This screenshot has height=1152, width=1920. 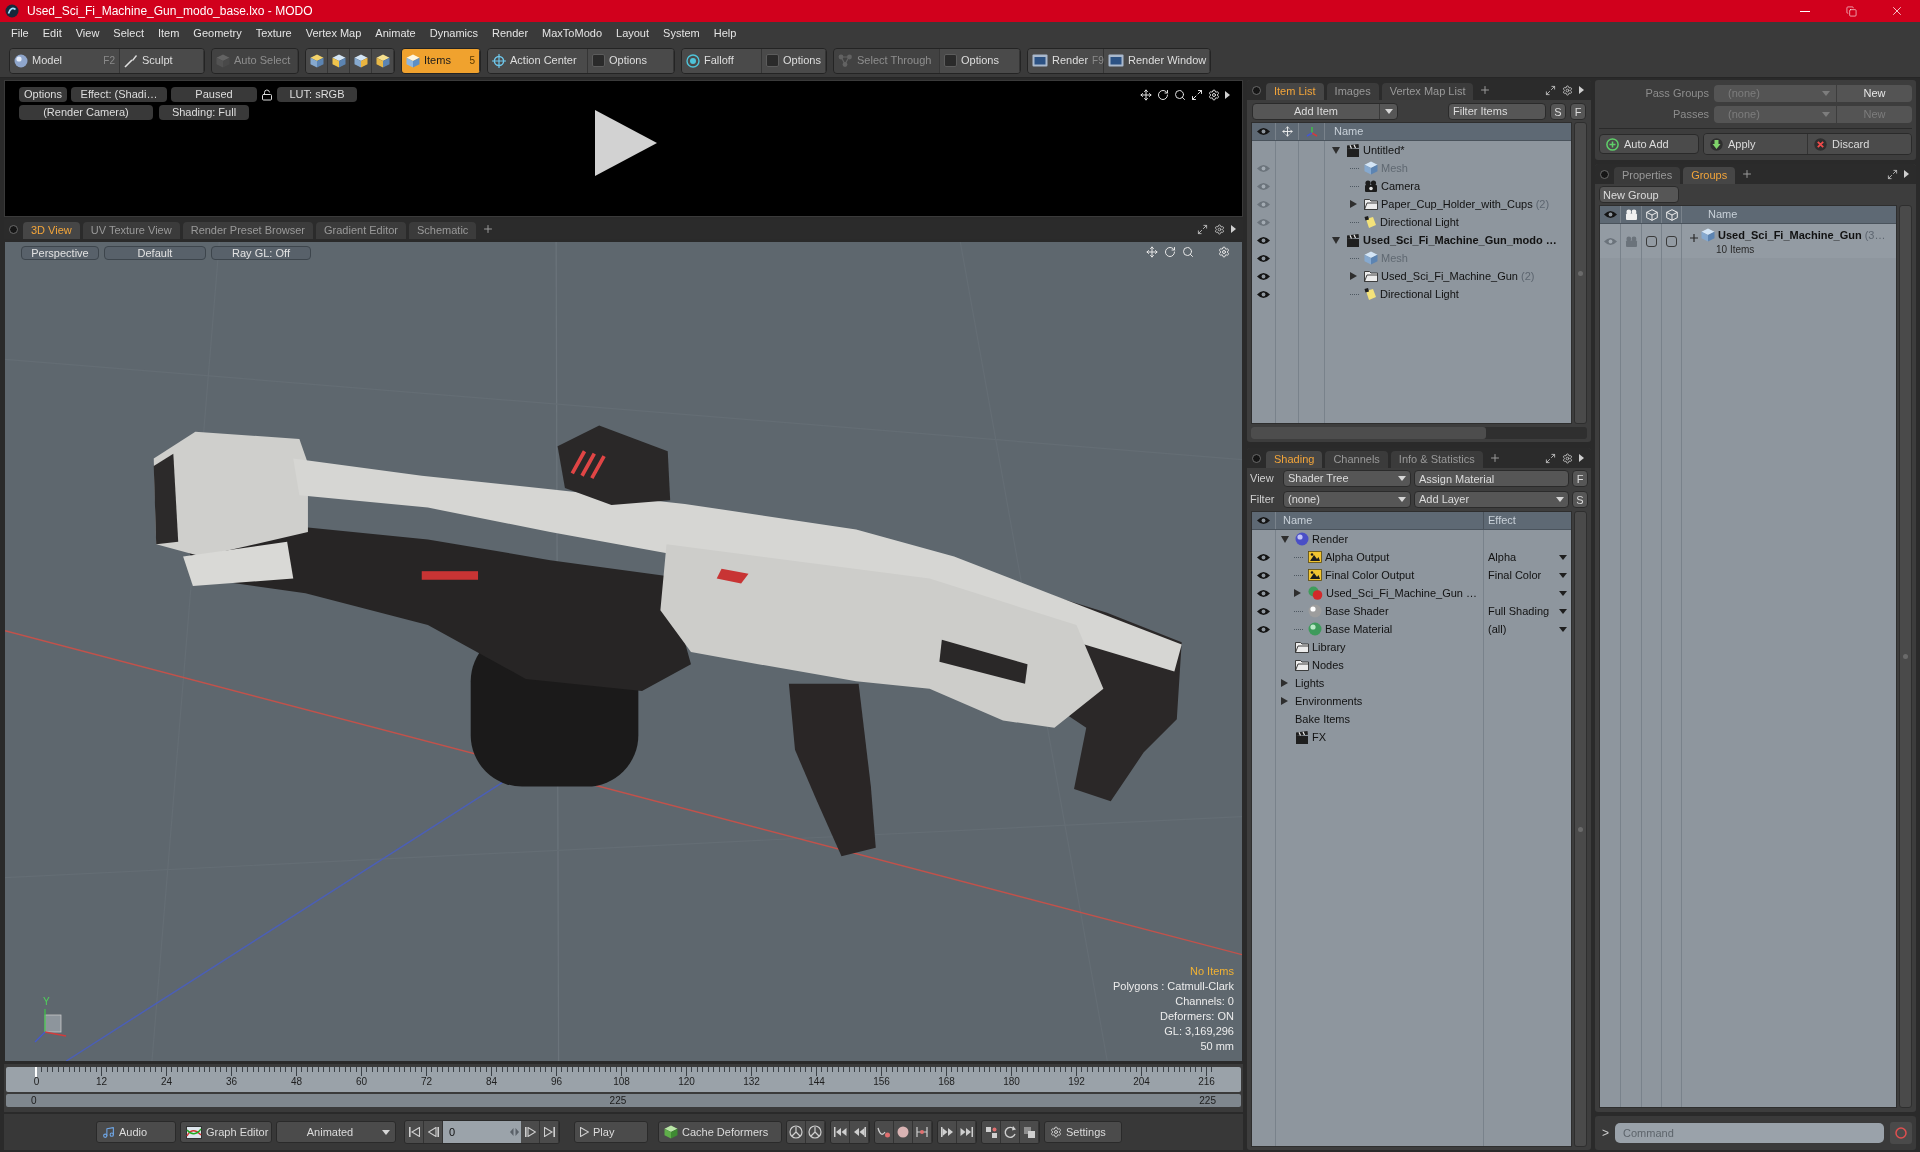 What do you see at coordinates (443, 230) in the screenshot?
I see `tab: Schematic` at bounding box center [443, 230].